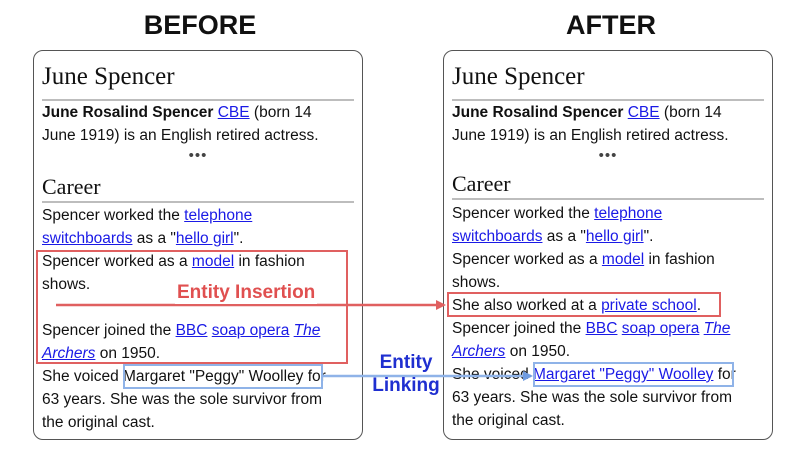  Describe the element at coordinates (406, 385) in the screenshot. I see `entity-linking-label-line2: Linking` at that location.